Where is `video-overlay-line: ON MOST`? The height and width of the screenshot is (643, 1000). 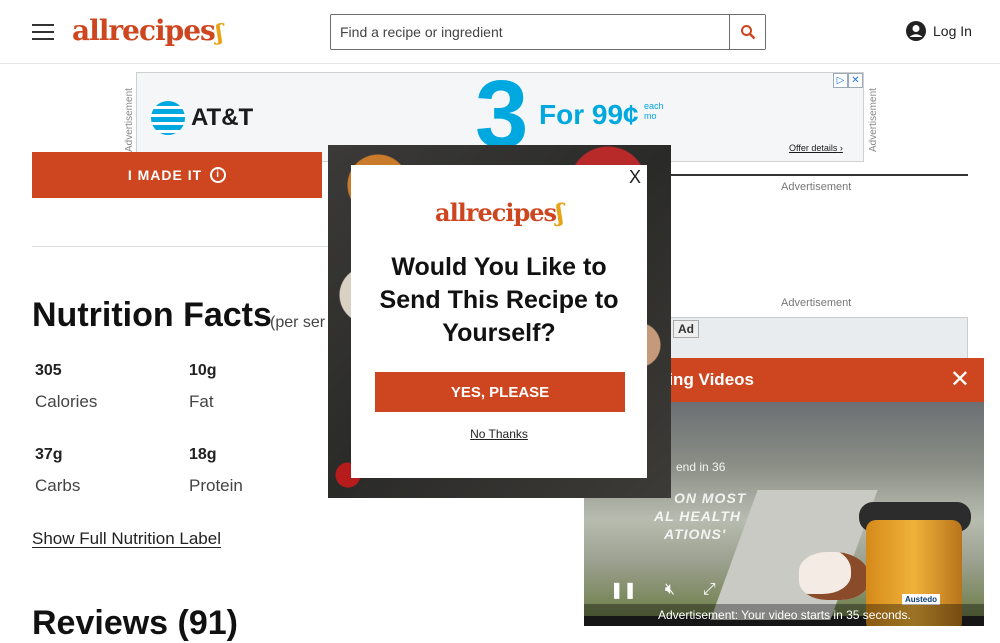 video-overlay-line: ON MOST is located at coordinates (710, 498).